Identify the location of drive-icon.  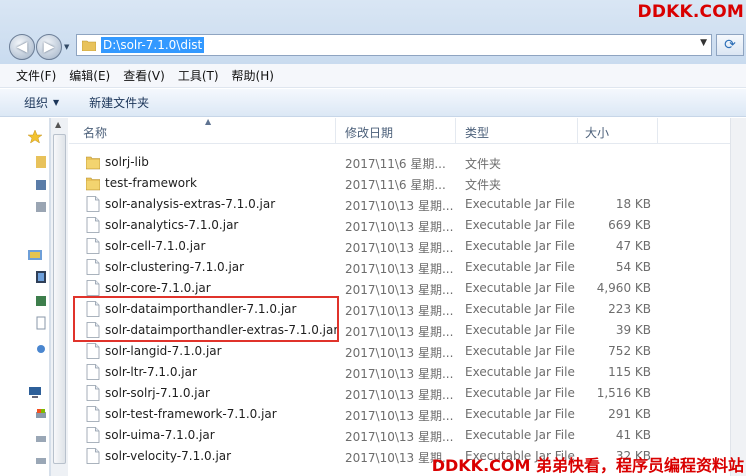
(41, 439).